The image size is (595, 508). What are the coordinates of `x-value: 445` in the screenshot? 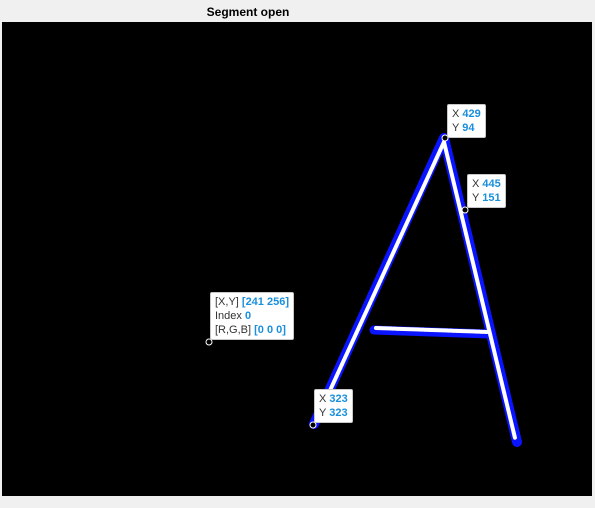 It's located at (491, 184).